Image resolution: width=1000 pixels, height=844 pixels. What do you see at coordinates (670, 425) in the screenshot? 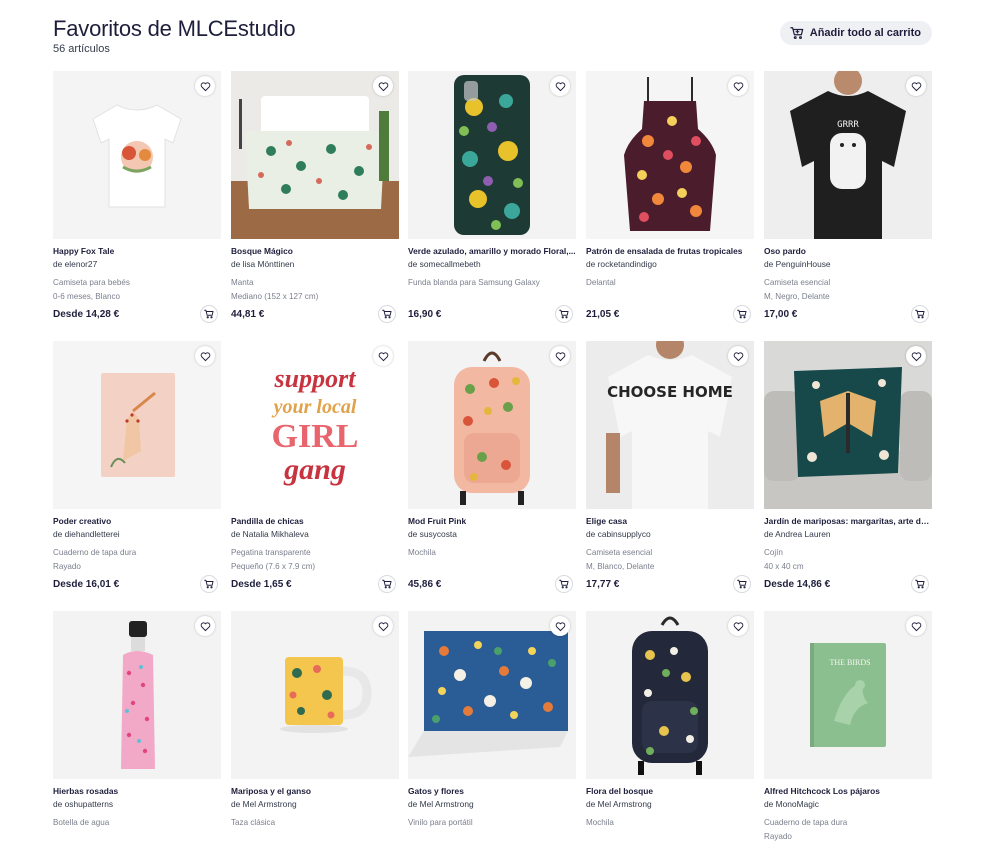
I see `product-image: CHOOSE HOME` at bounding box center [670, 425].